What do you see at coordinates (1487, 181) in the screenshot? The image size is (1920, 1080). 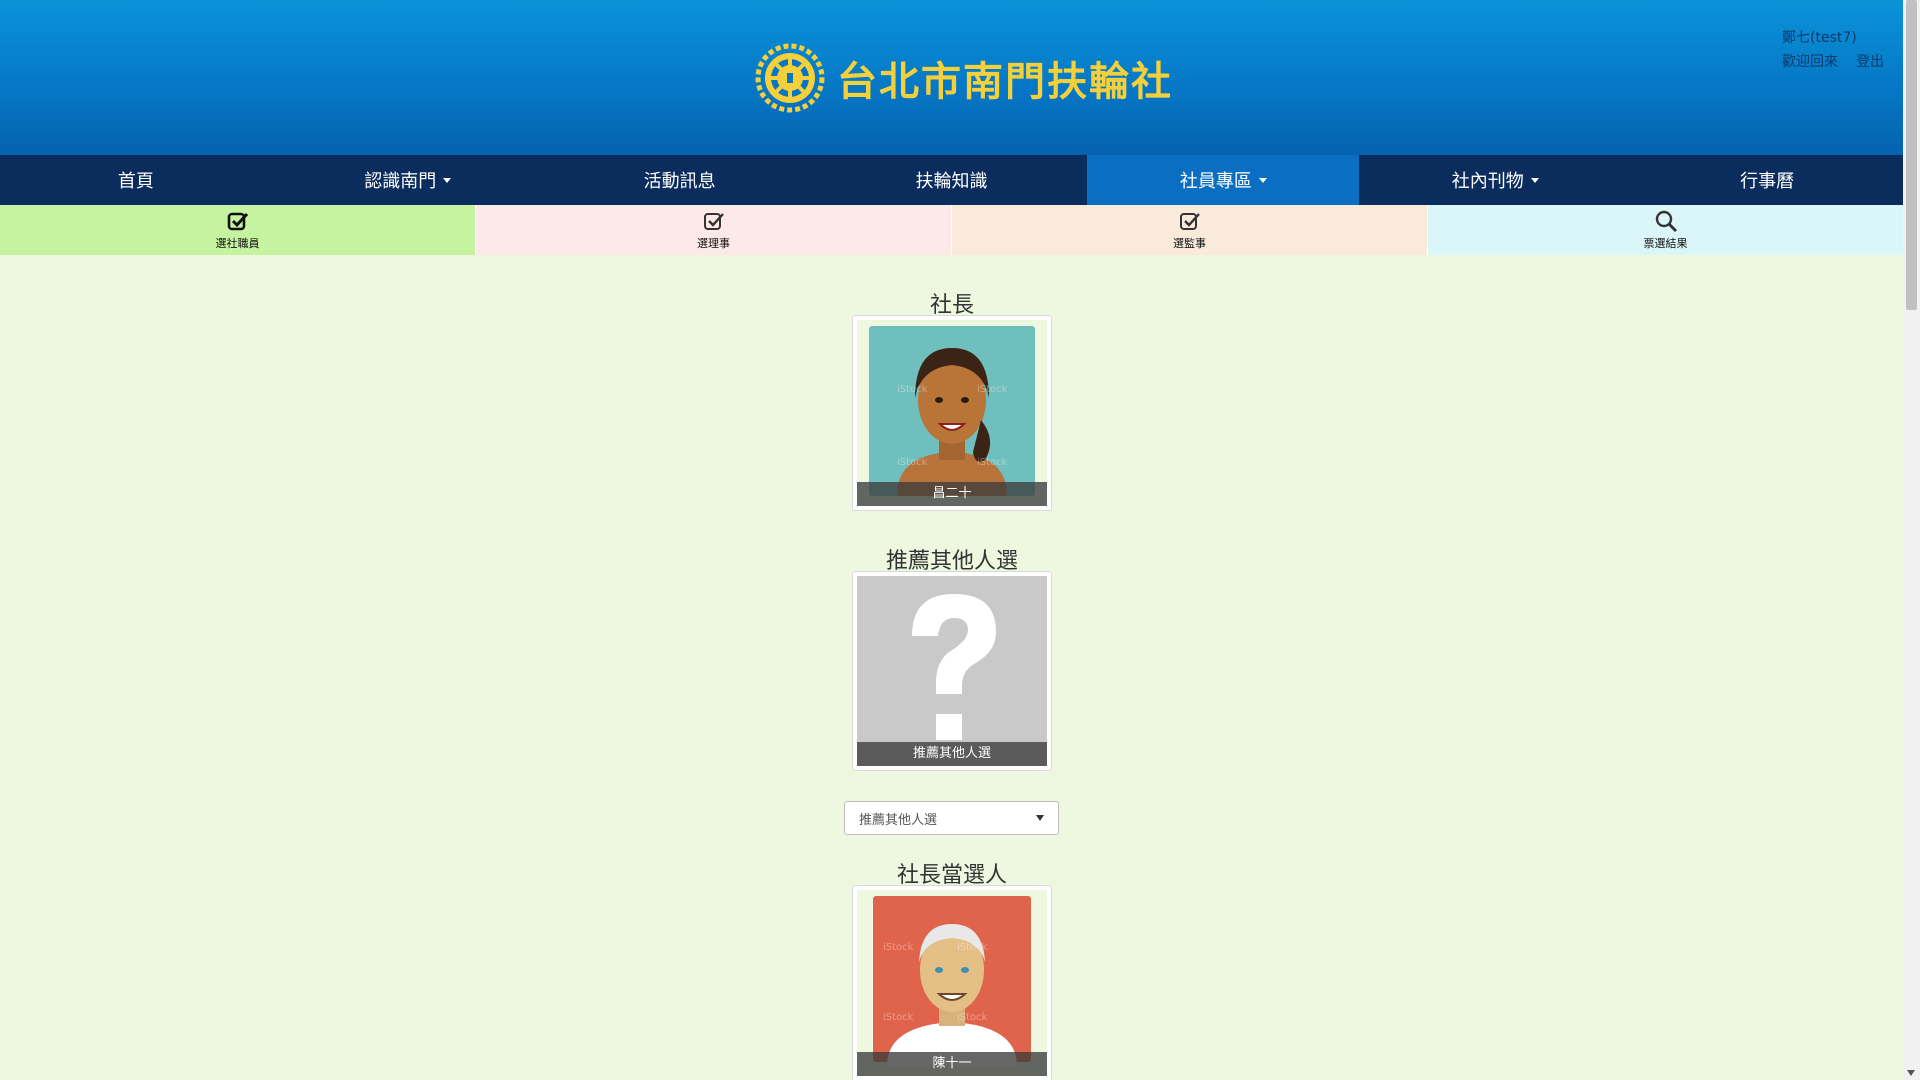 I see `nav-publications-label: 社內刊物` at bounding box center [1487, 181].